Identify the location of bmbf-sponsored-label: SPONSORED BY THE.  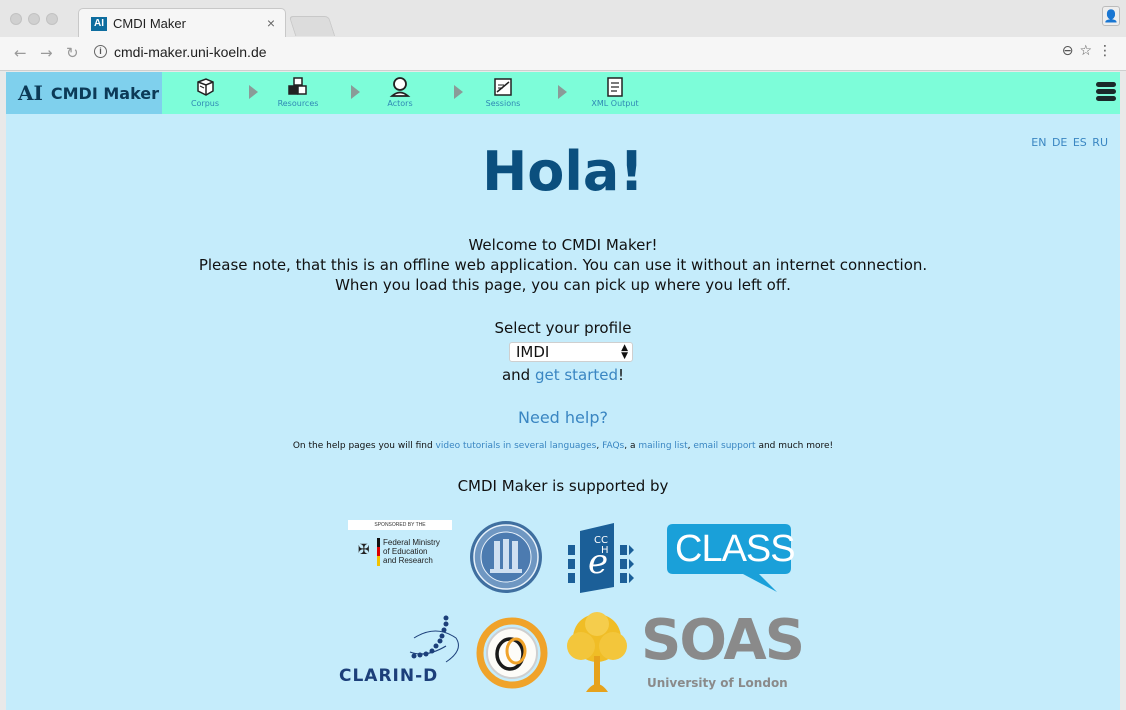
(400, 525).